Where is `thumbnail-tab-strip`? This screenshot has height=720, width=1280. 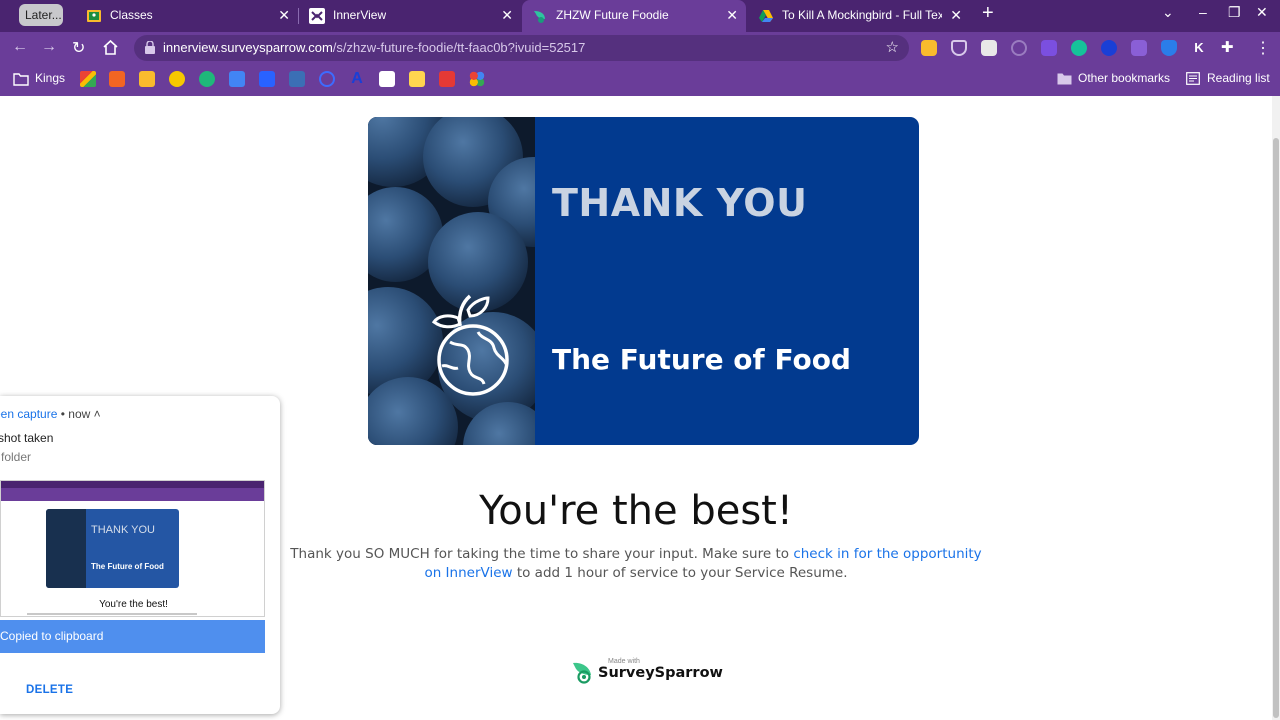
thumbnail-tab-strip is located at coordinates (132, 484).